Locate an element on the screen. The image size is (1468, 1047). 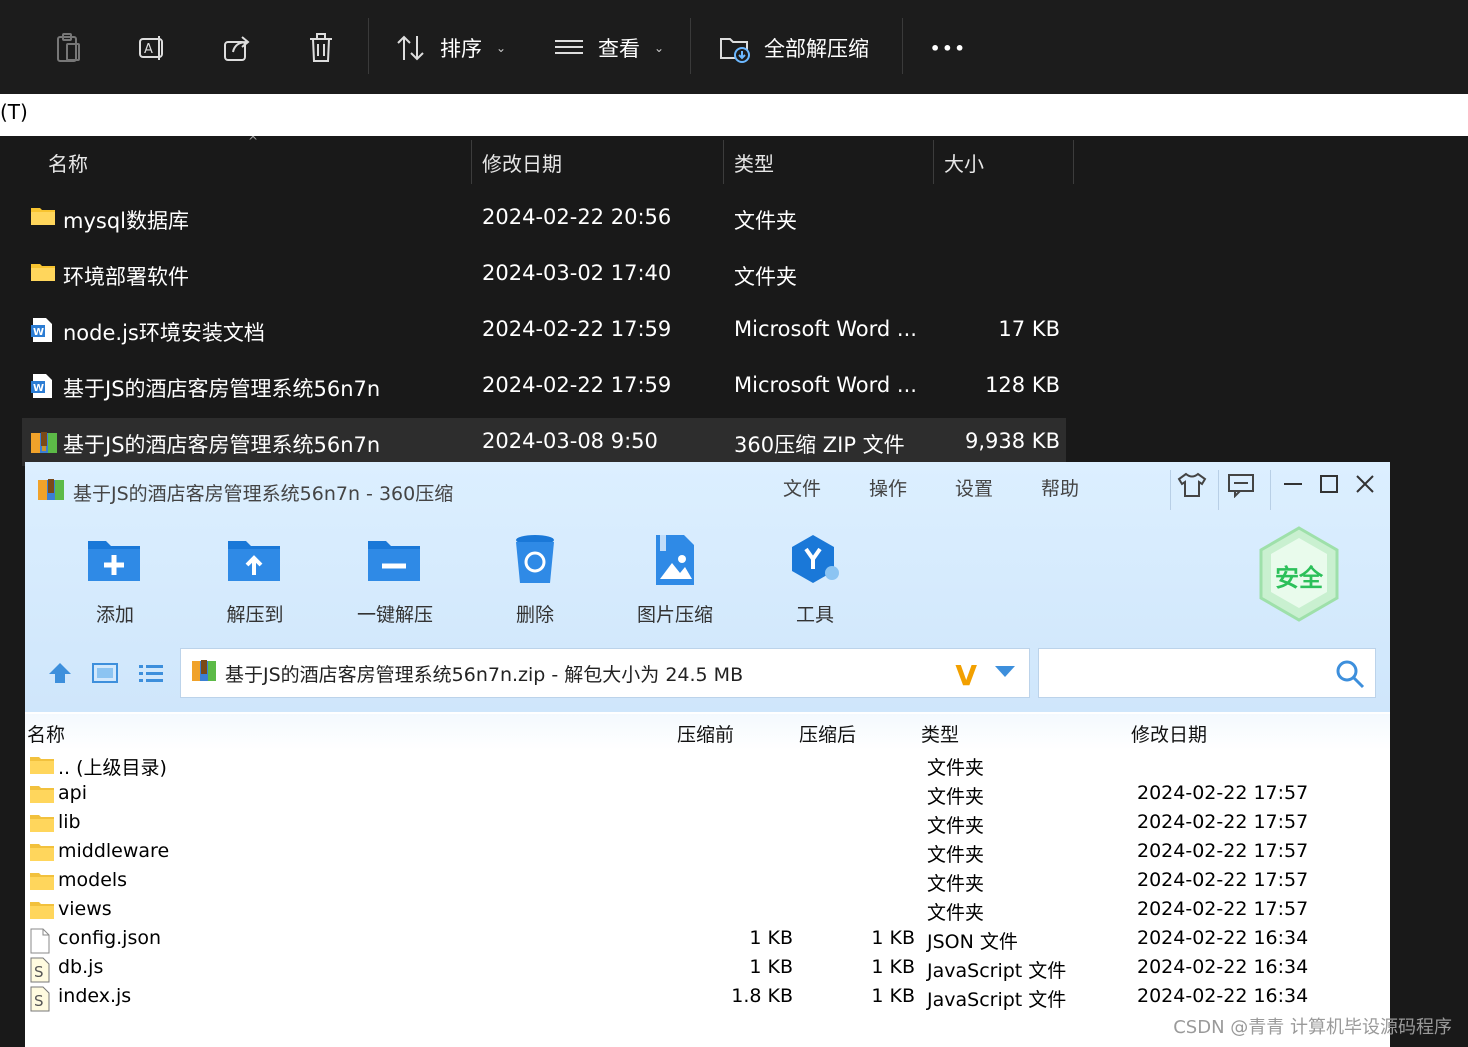
view-button: 查看 ⌄ is located at coordinates (608, 48).